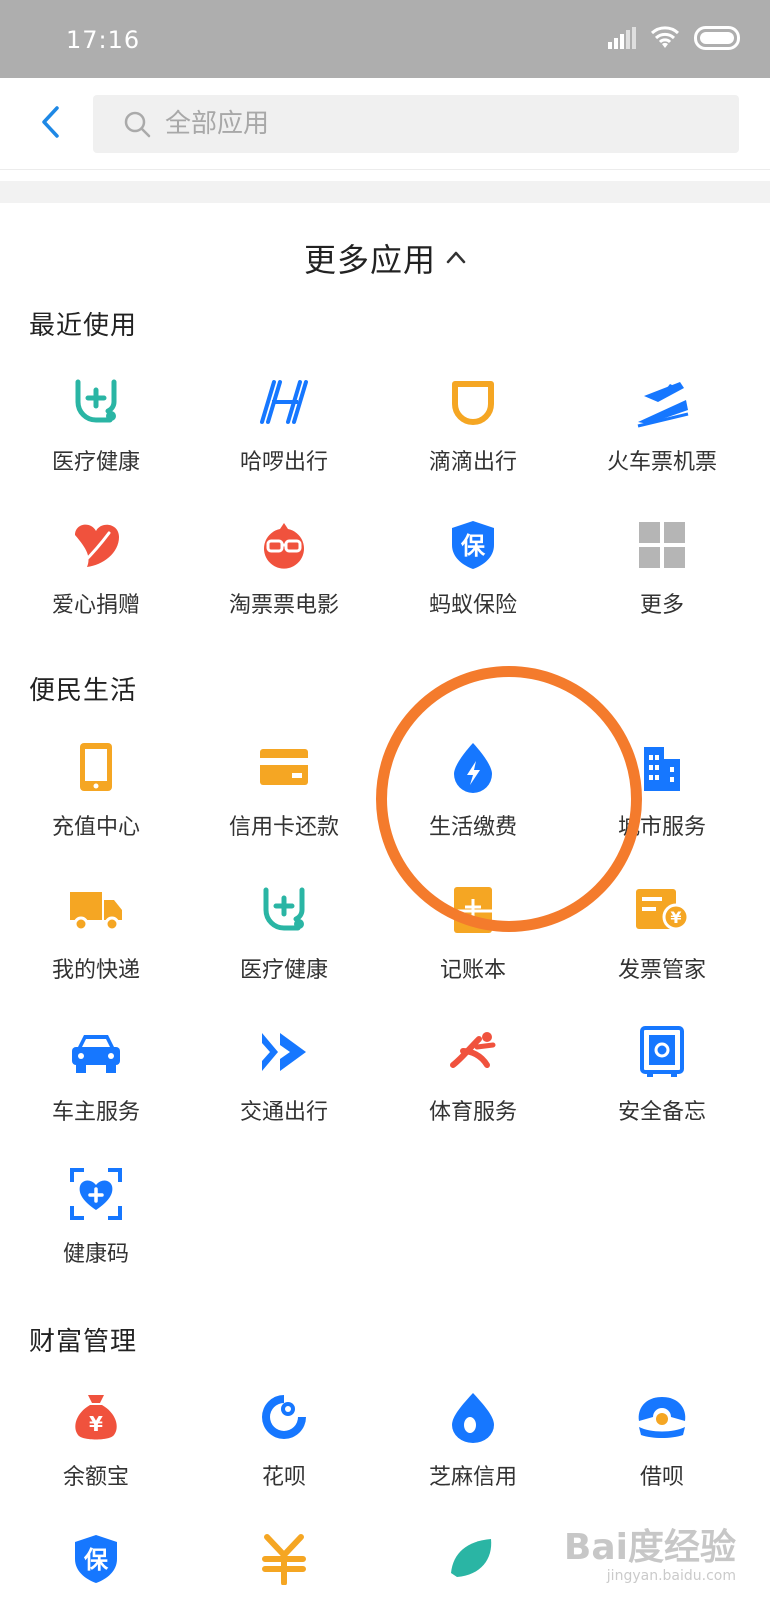 This screenshot has height=1600, width=770. What do you see at coordinates (425, 124) in the screenshot?
I see `search-input` at bounding box center [425, 124].